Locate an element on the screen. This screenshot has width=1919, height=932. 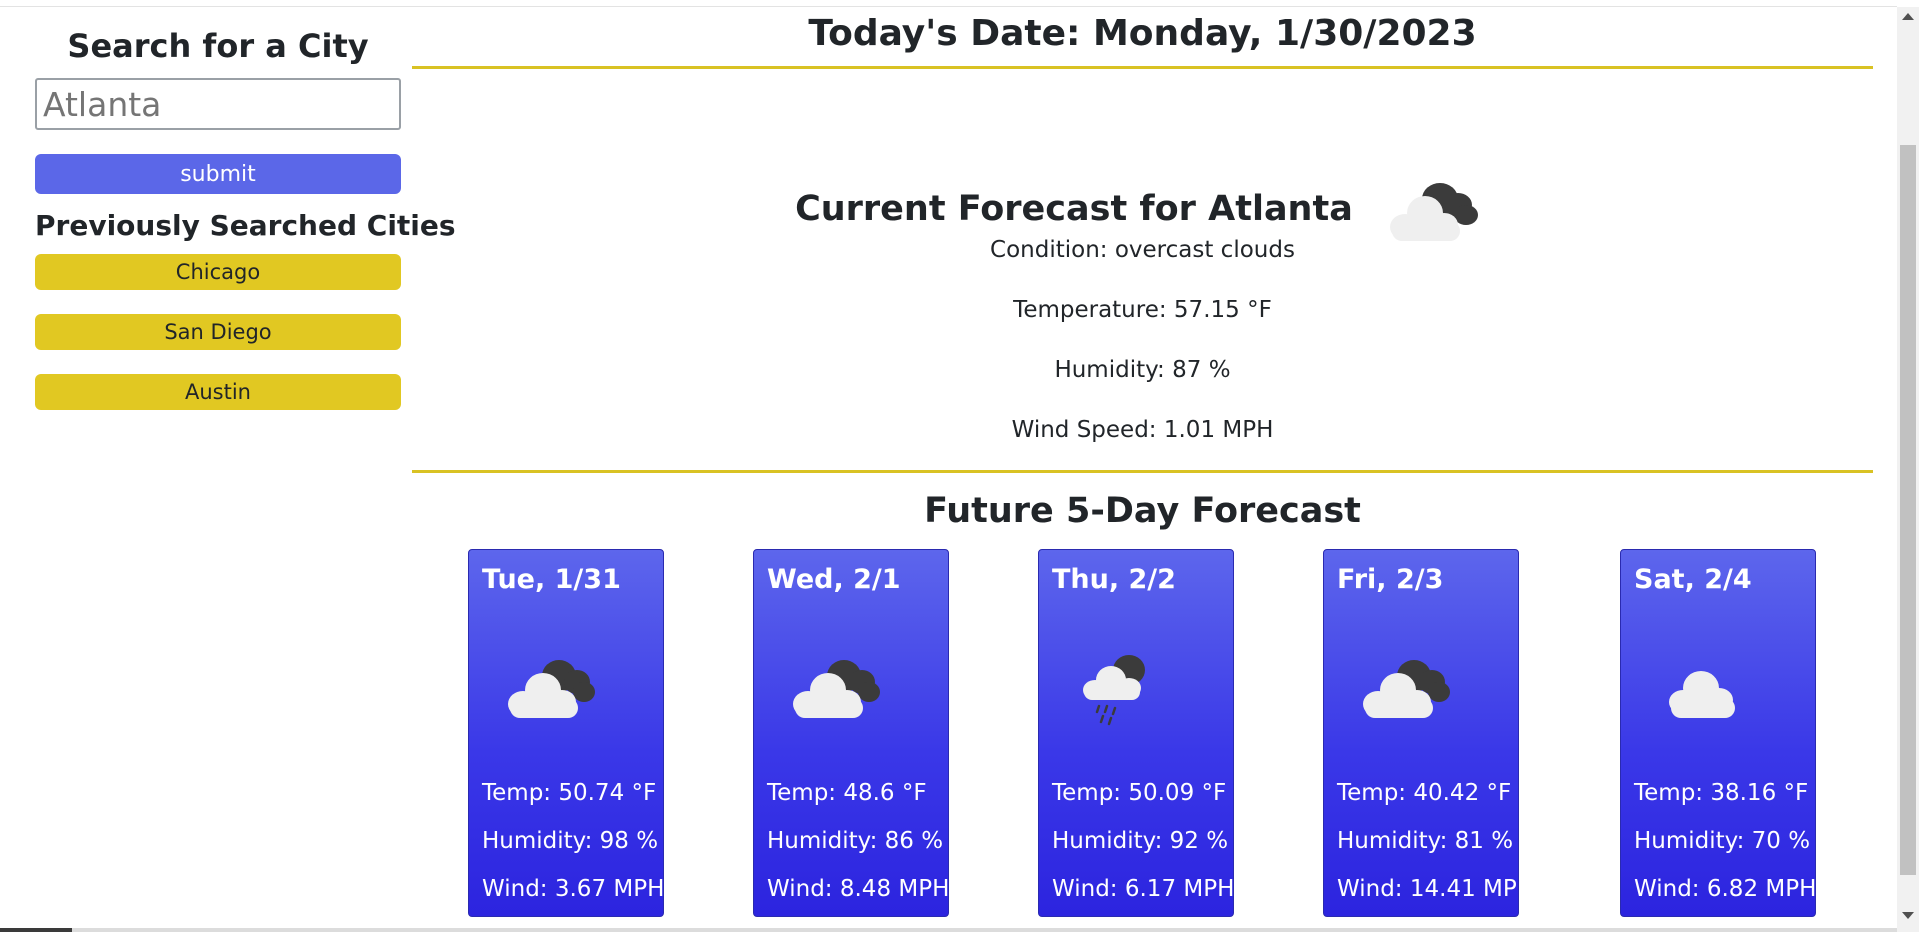
current-wind-speed: Wind Speed: 1.01 MPH is located at coordinates (1142, 430).